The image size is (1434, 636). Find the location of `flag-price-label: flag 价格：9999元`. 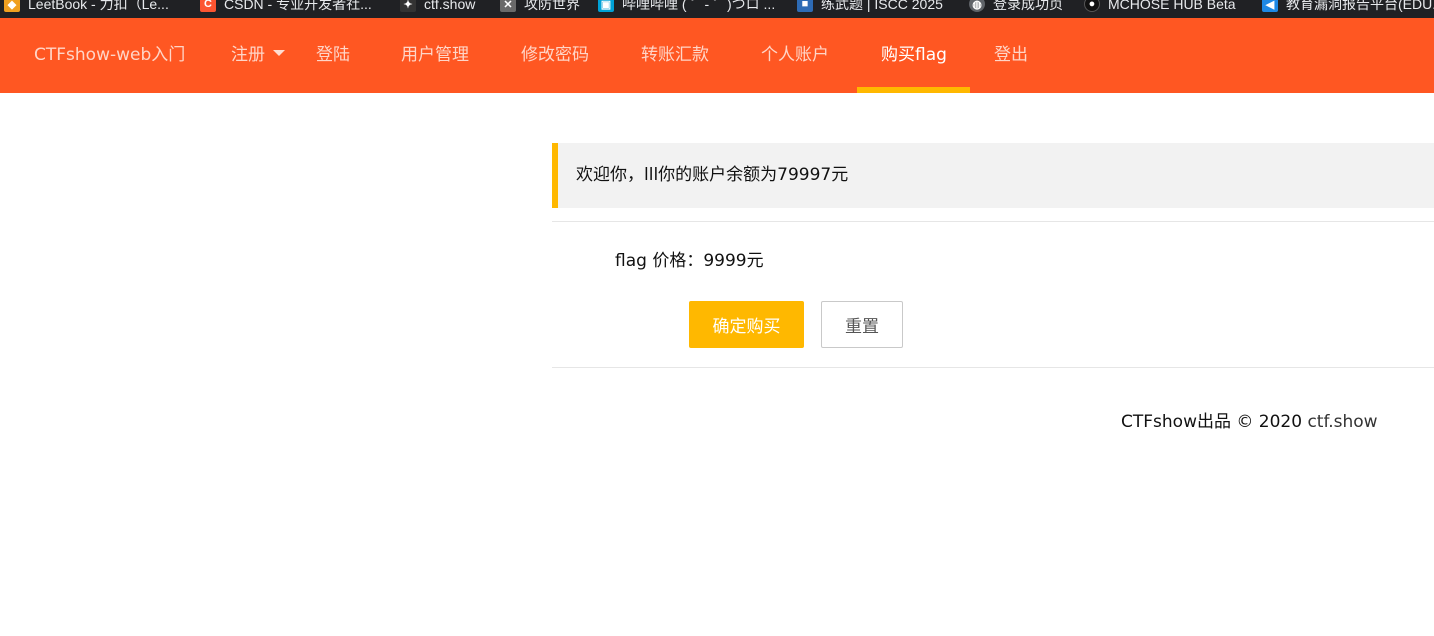

flag-price-label: flag 价格：9999元 is located at coordinates (689, 261).